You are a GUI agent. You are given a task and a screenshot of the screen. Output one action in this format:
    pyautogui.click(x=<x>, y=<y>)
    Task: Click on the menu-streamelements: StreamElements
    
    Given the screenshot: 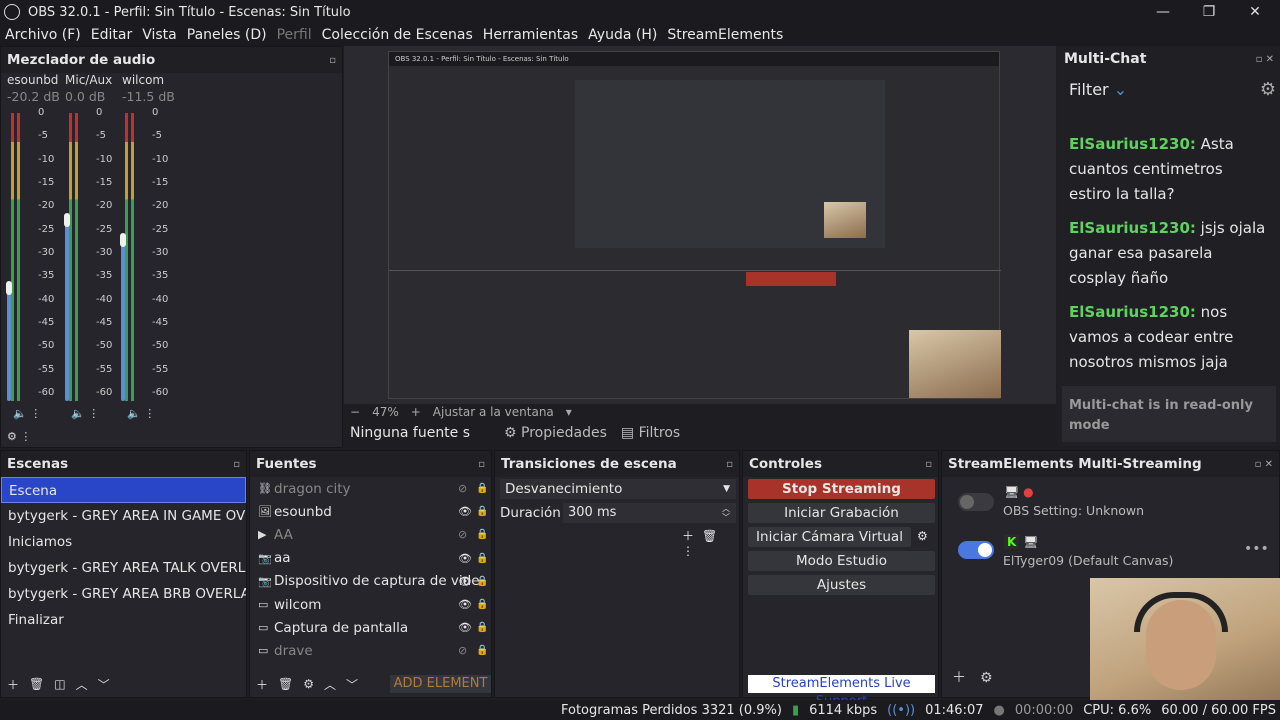 What is the action you would take?
    pyautogui.click(x=725, y=35)
    